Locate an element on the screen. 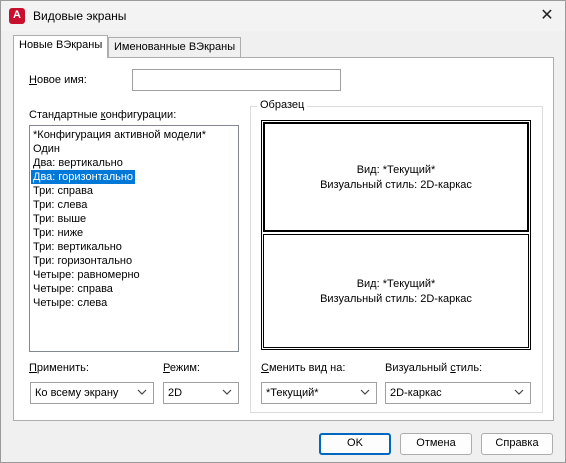  apply-select: Ко всему экрану is located at coordinates (92, 393).